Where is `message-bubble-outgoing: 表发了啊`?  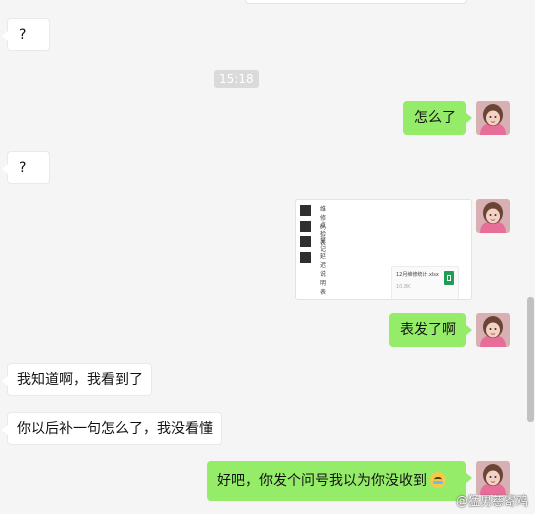
message-bubble-outgoing: 表发了啊 is located at coordinates (430, 330).